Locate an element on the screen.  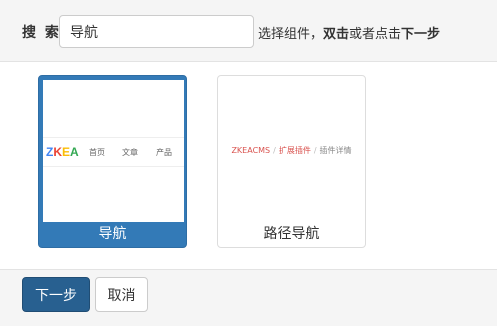
breadcrumb-preview: ZKEACMS / 扩展插件 / 插件详情 is located at coordinates (291, 150).